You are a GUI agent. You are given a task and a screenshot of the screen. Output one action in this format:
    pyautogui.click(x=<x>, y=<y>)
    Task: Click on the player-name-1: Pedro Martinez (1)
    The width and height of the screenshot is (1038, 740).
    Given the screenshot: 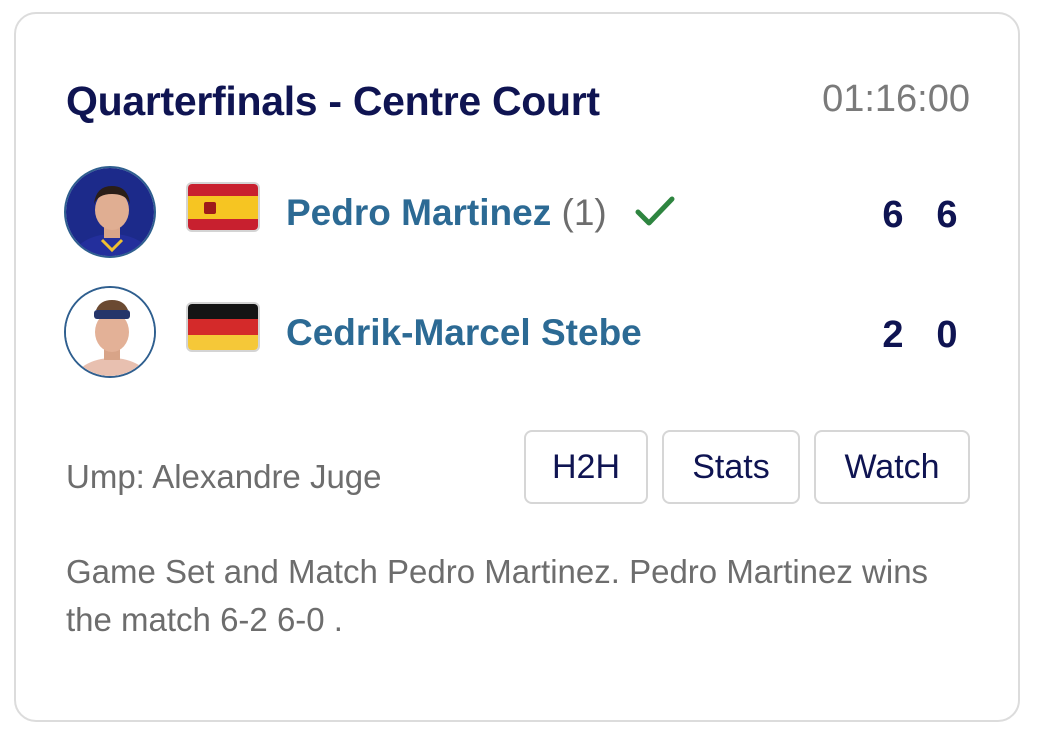 What is the action you would take?
    pyautogui.click(x=446, y=213)
    